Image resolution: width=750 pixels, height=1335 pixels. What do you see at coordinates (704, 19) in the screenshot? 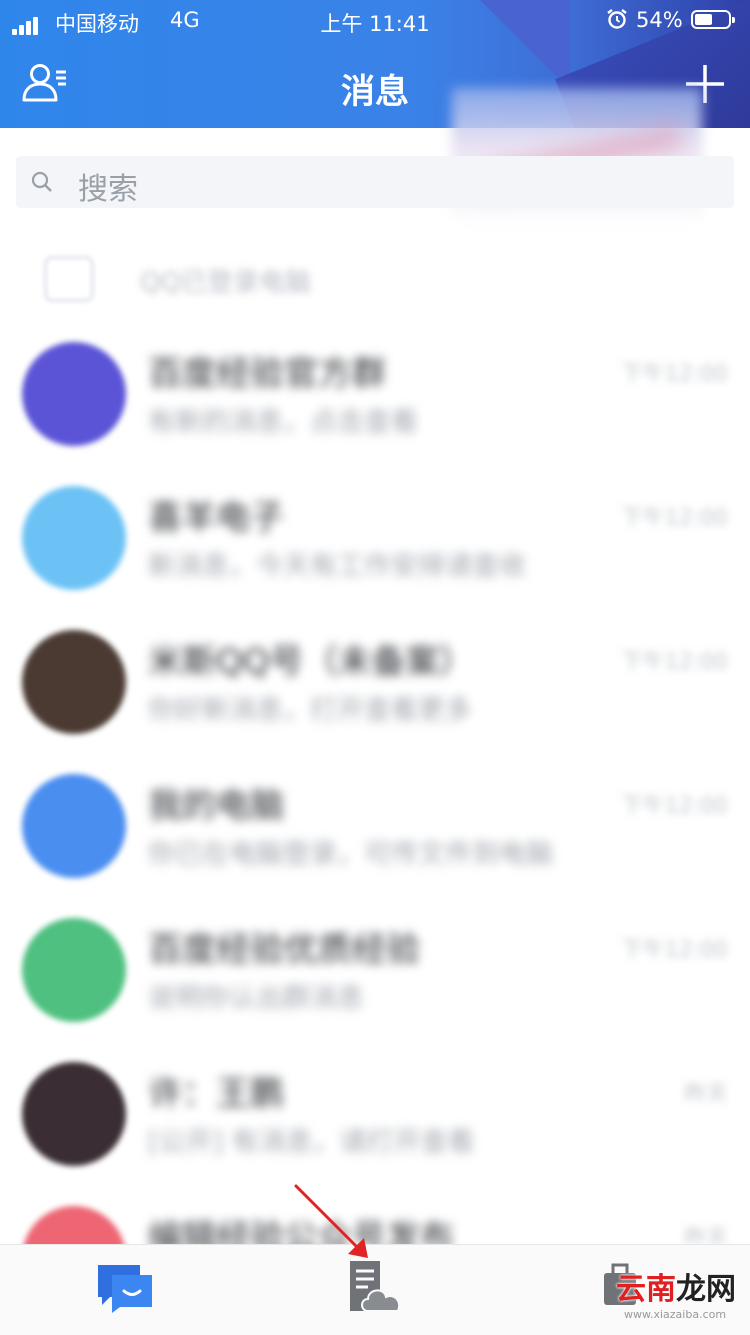
I see `battery-fill` at bounding box center [704, 19].